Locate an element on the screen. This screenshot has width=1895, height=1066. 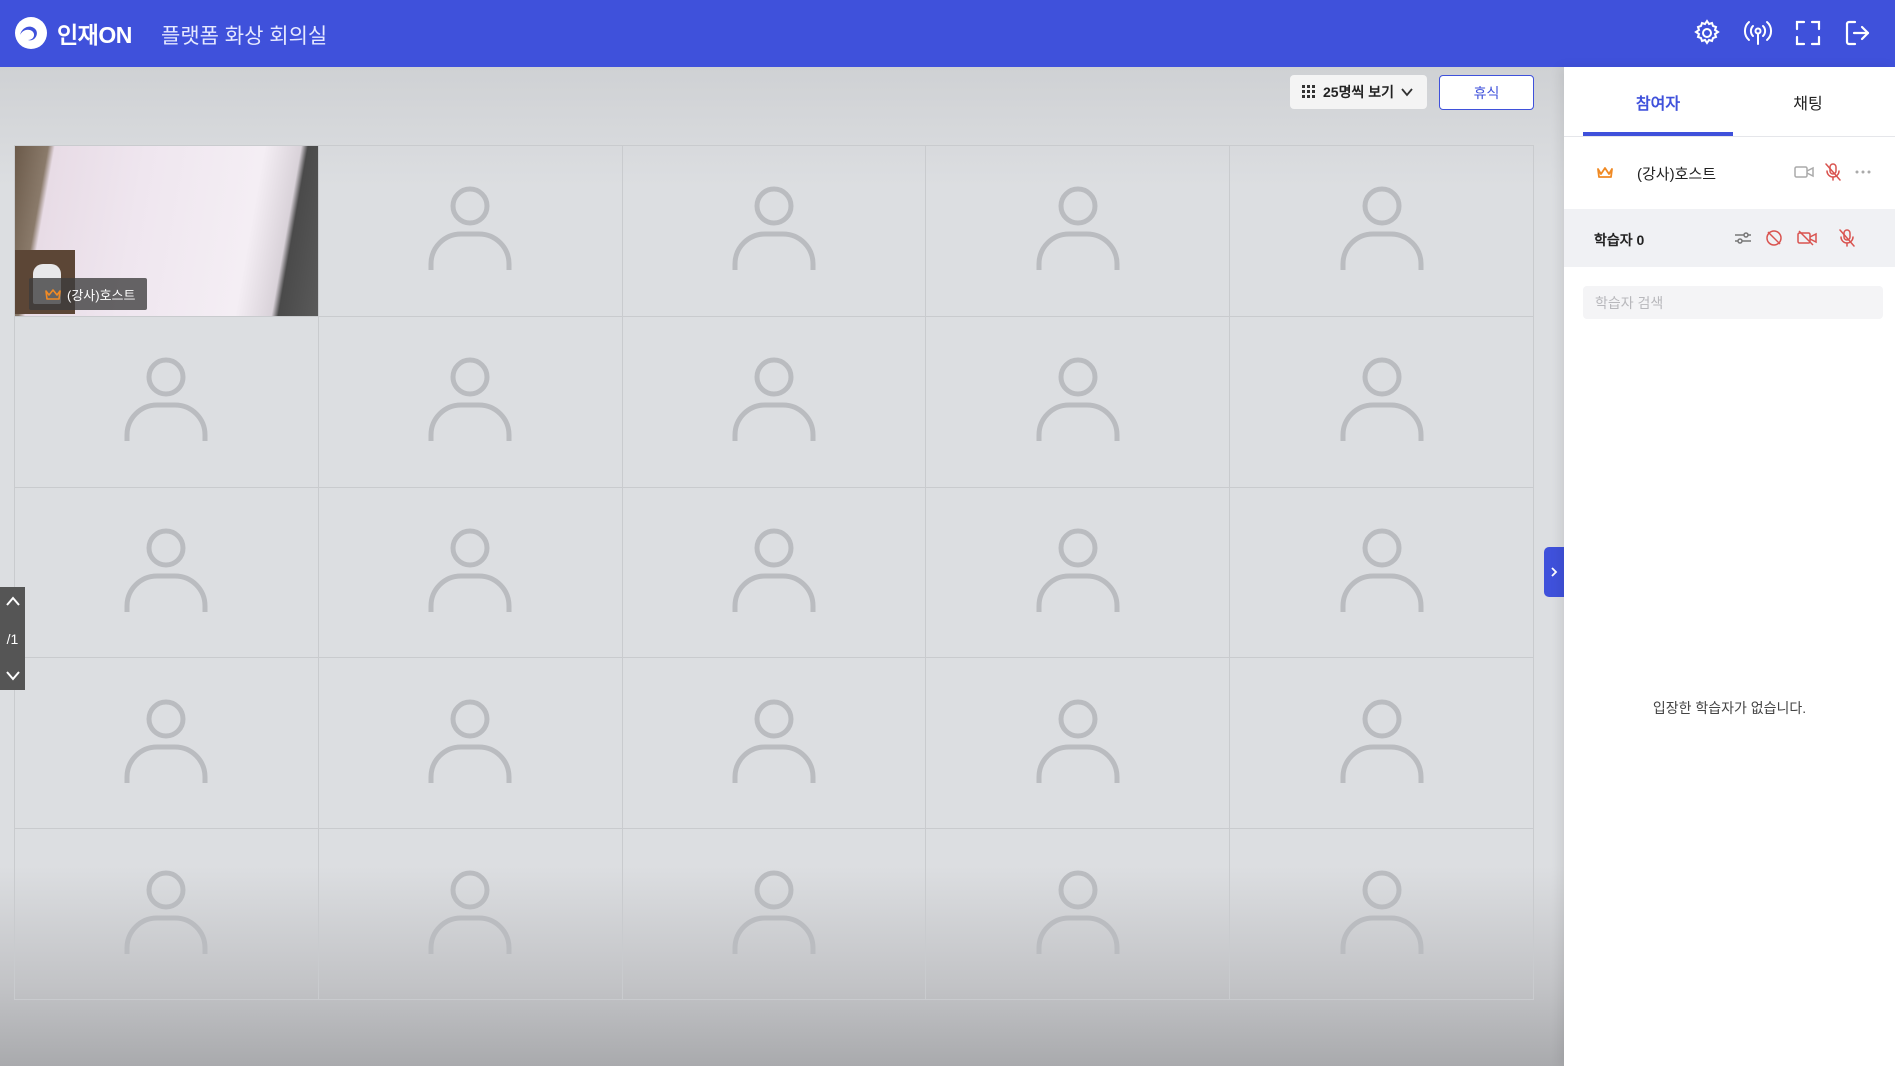
view-mode-dropdown: 25명씩 보기 is located at coordinates (1358, 92).